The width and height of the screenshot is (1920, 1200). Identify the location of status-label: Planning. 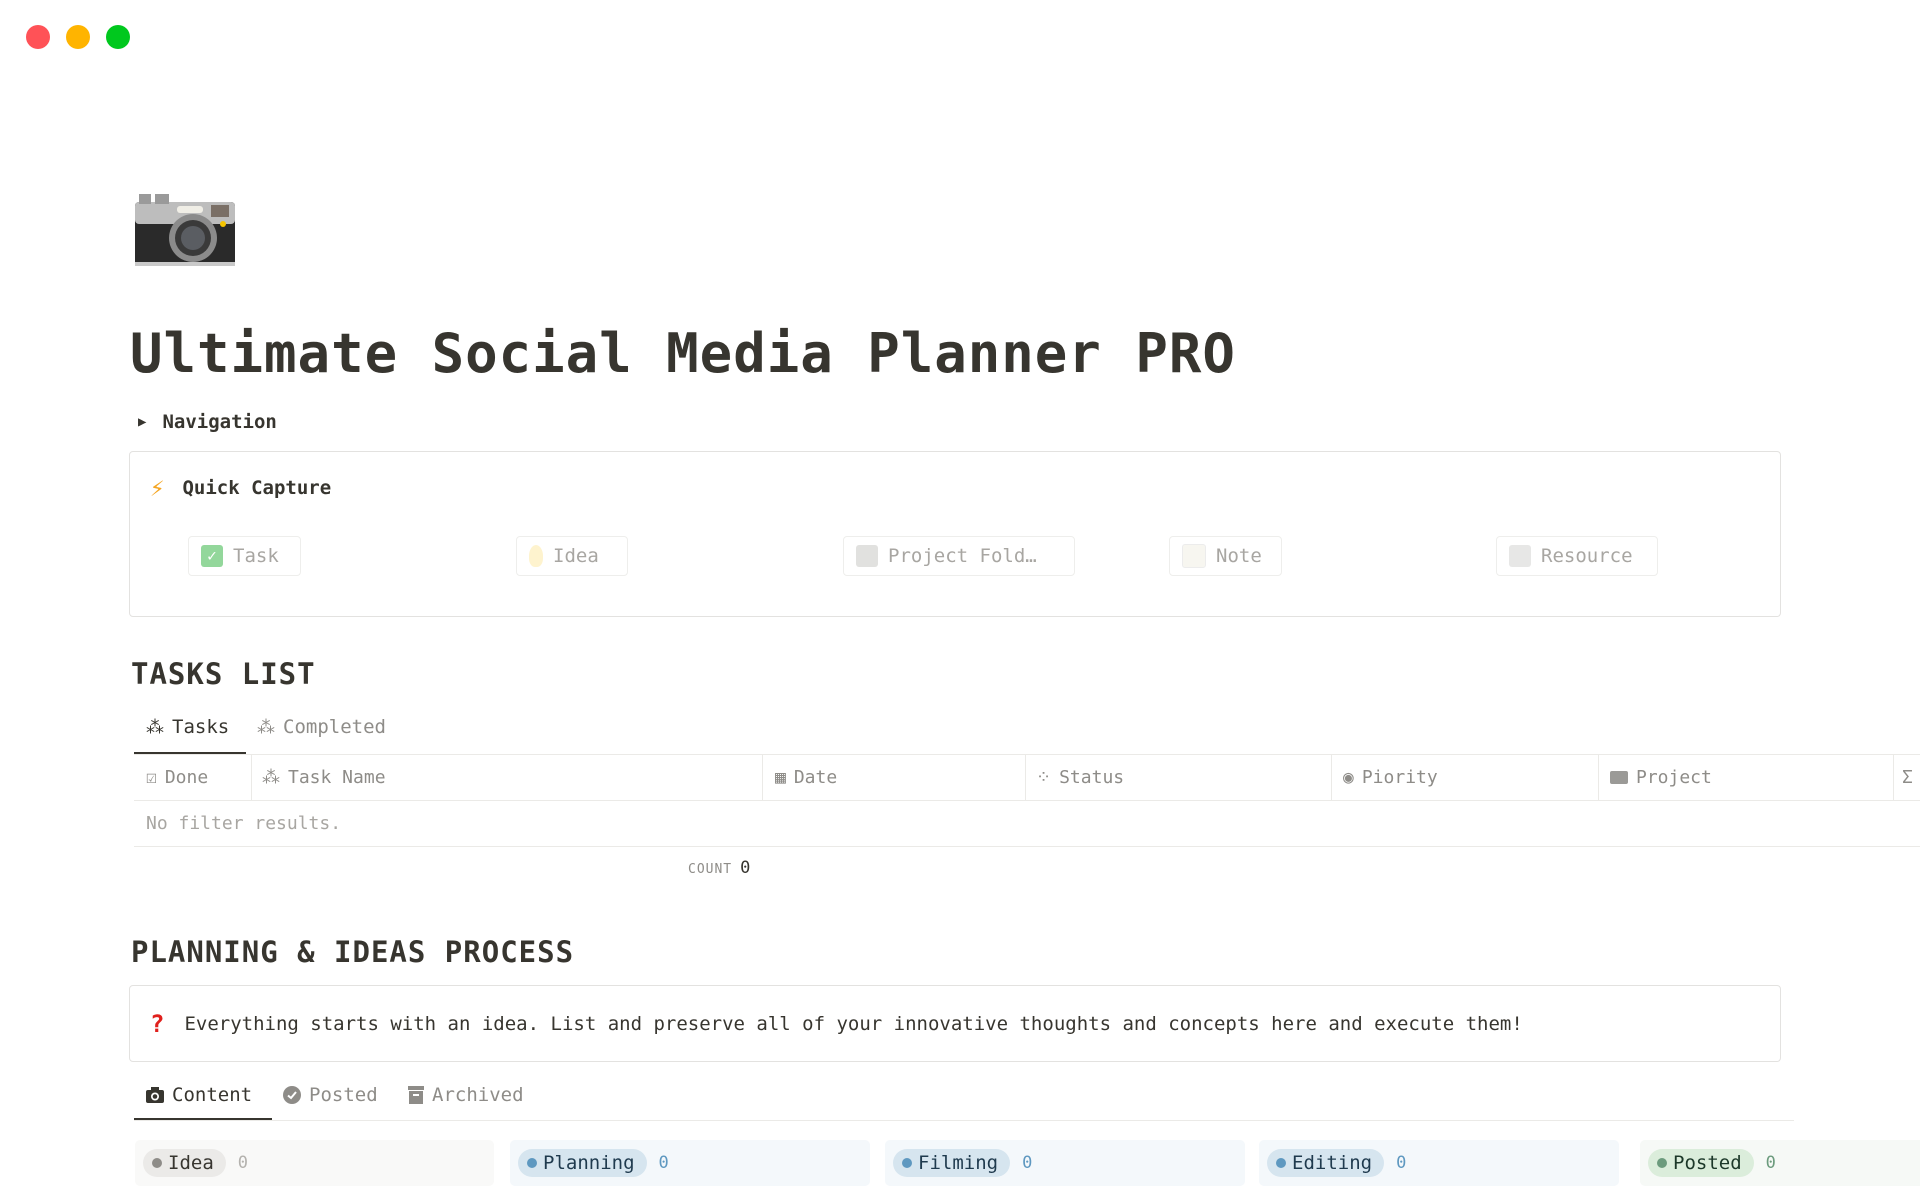
(589, 1163).